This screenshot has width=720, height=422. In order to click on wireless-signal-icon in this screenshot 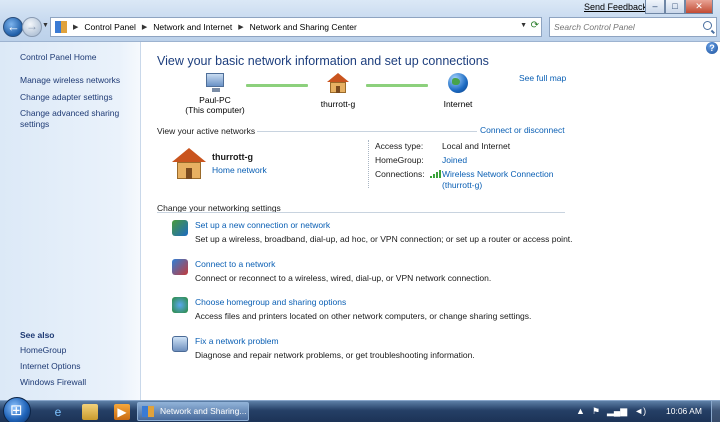, I will do `click(435, 174)`.